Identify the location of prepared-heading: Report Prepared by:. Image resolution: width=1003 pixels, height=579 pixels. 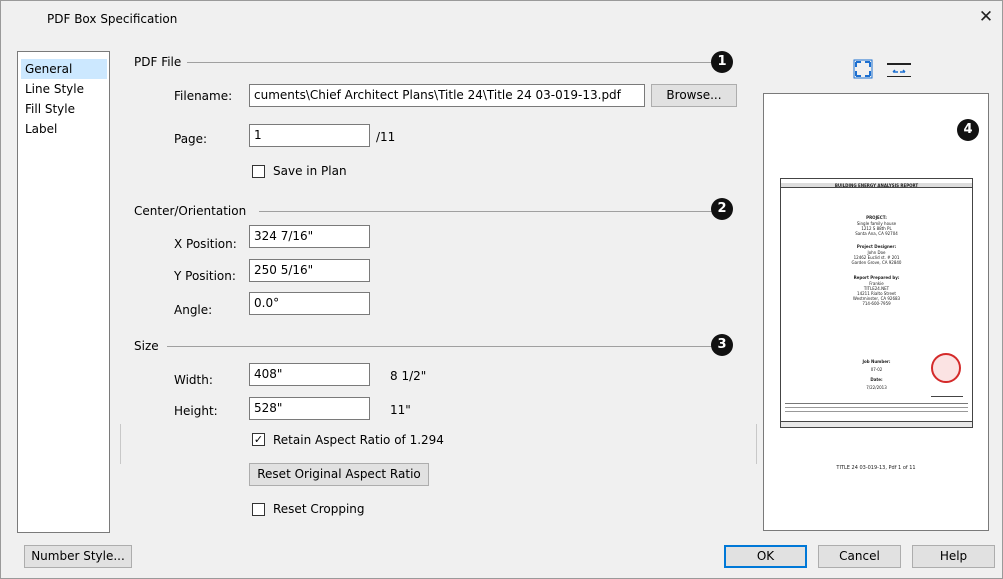
(876, 277).